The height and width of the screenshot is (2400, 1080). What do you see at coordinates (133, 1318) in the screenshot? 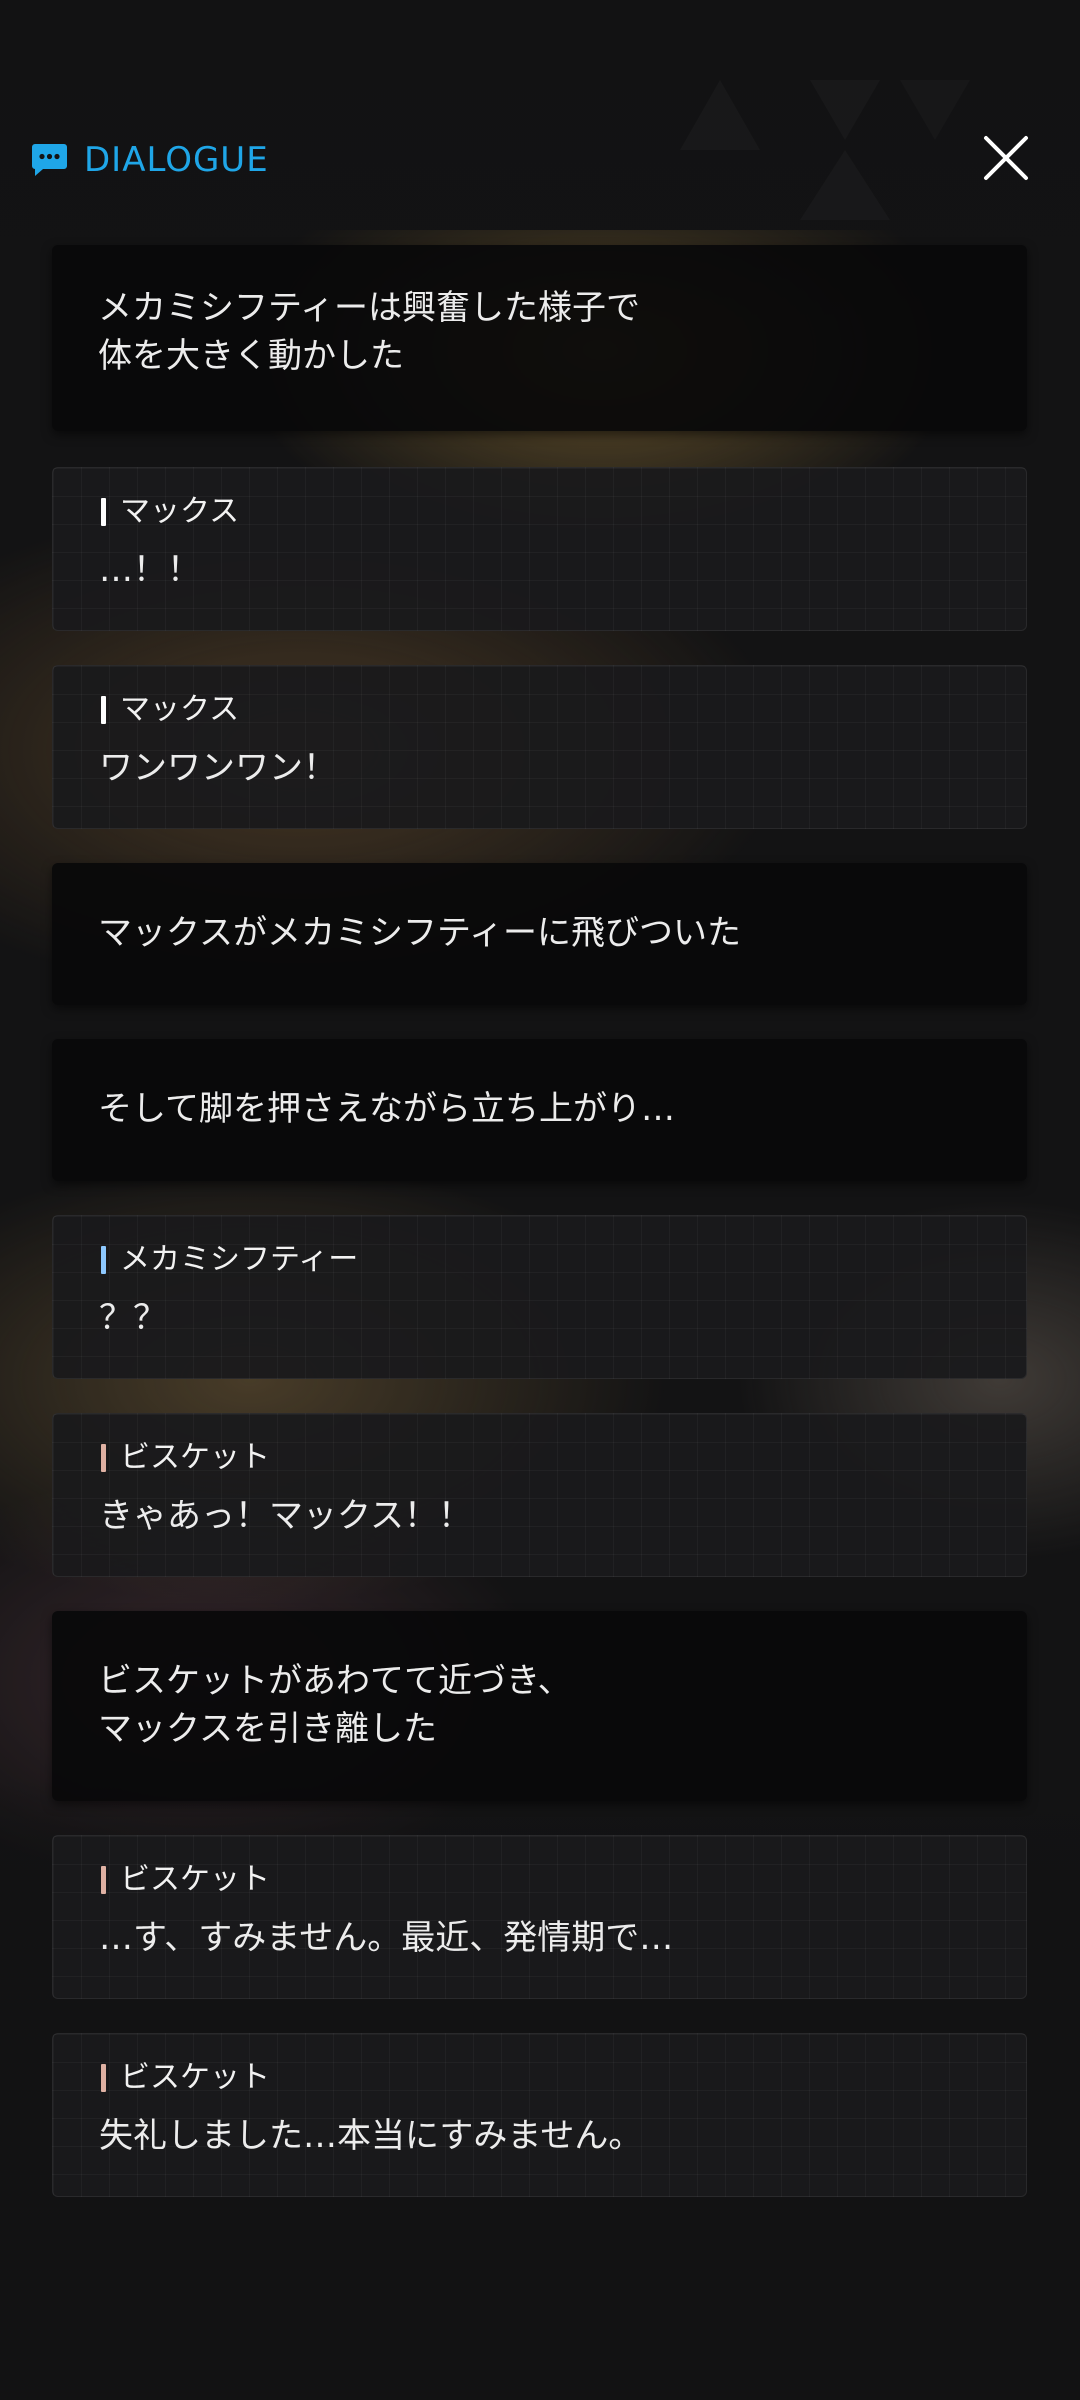
I see `speech-text: ？？` at bounding box center [133, 1318].